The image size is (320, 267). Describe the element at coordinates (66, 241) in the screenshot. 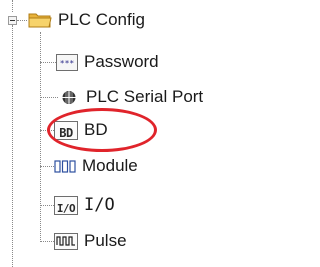

I see `pulse-icon` at that location.